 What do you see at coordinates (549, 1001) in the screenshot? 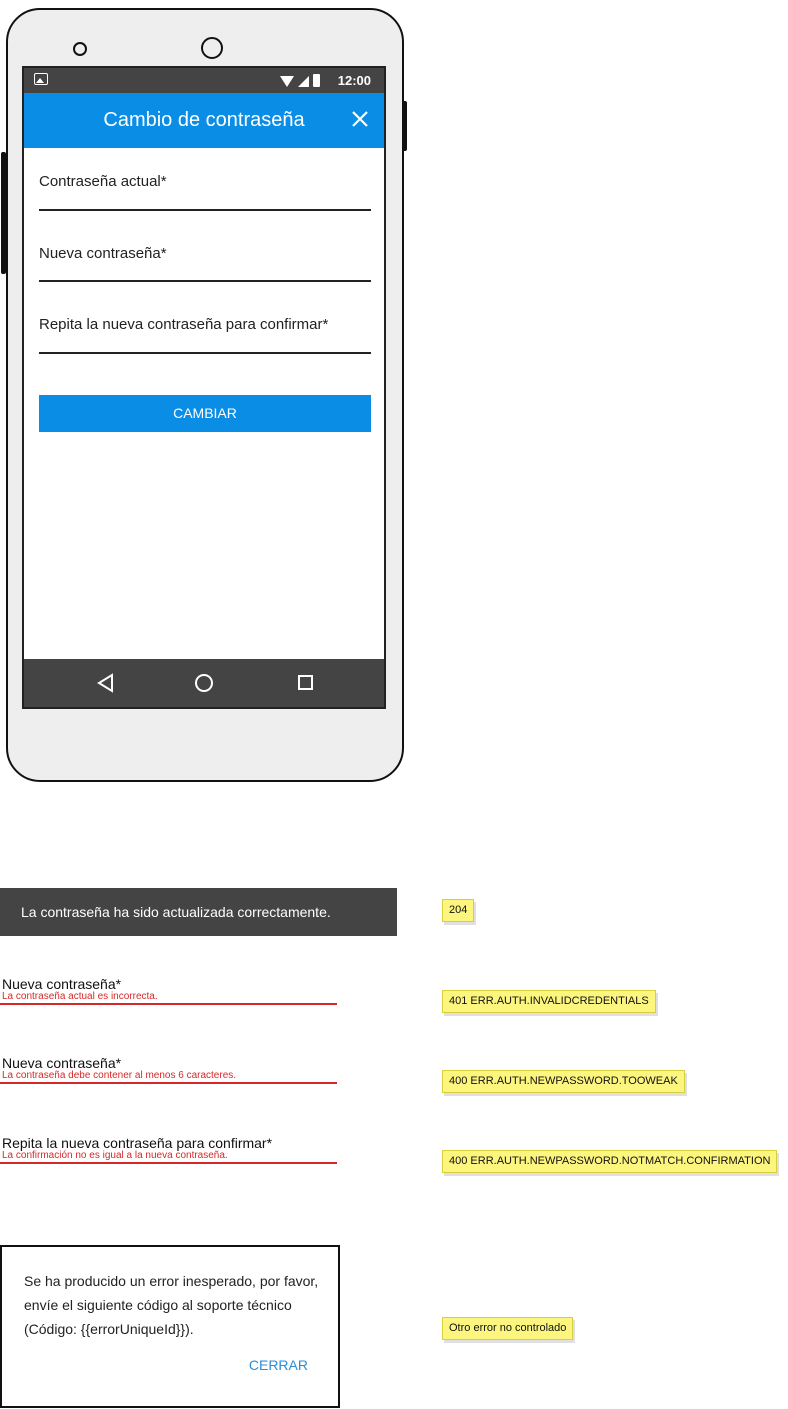
I see `error-code-note: 401 ERR.AUTH.INVALIDCREDENTIALS` at bounding box center [549, 1001].